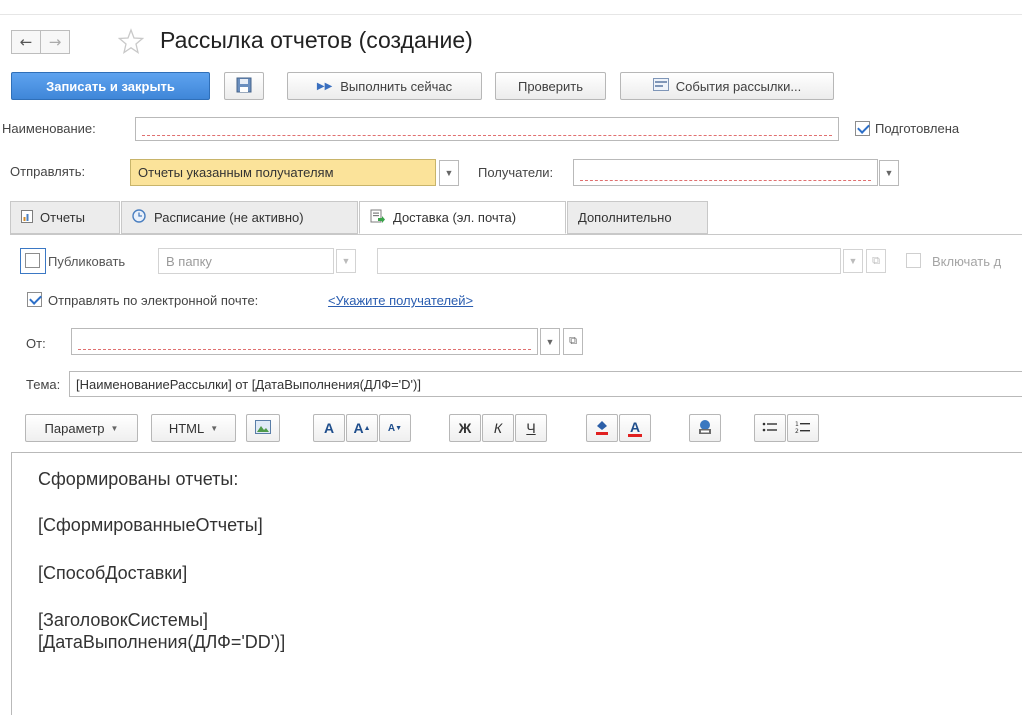  Describe the element at coordinates (34, 299) in the screenshot. I see `send-email-checkbox` at that location.